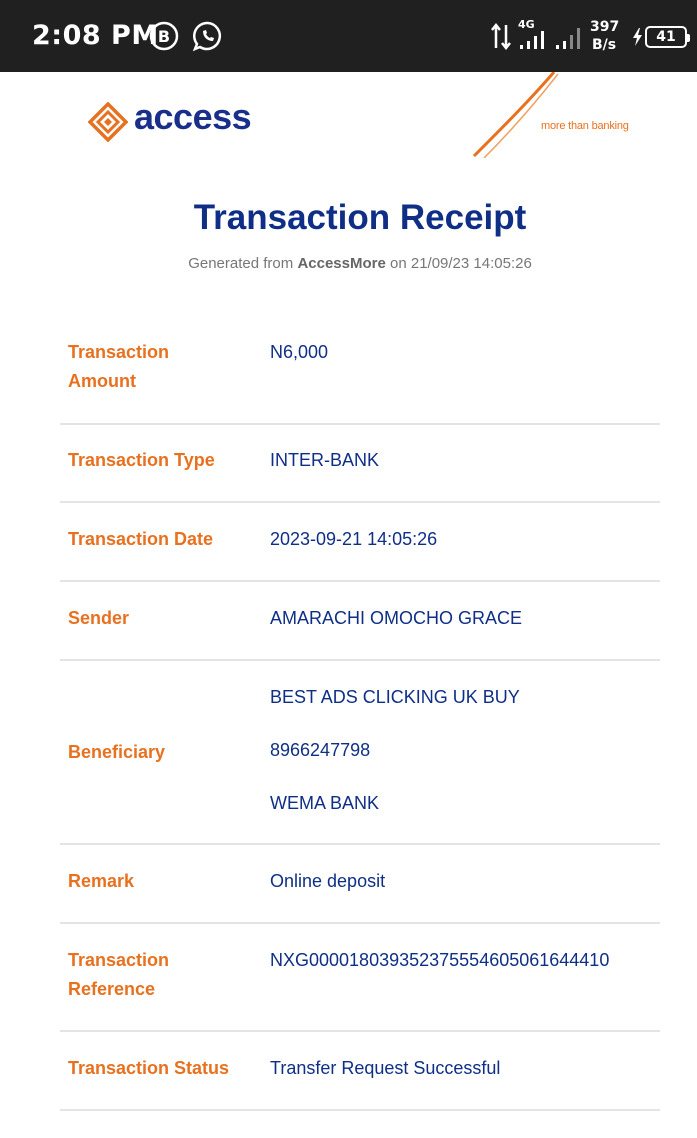  Describe the element at coordinates (101, 881) in the screenshot. I see `remark-label: Remark` at that location.